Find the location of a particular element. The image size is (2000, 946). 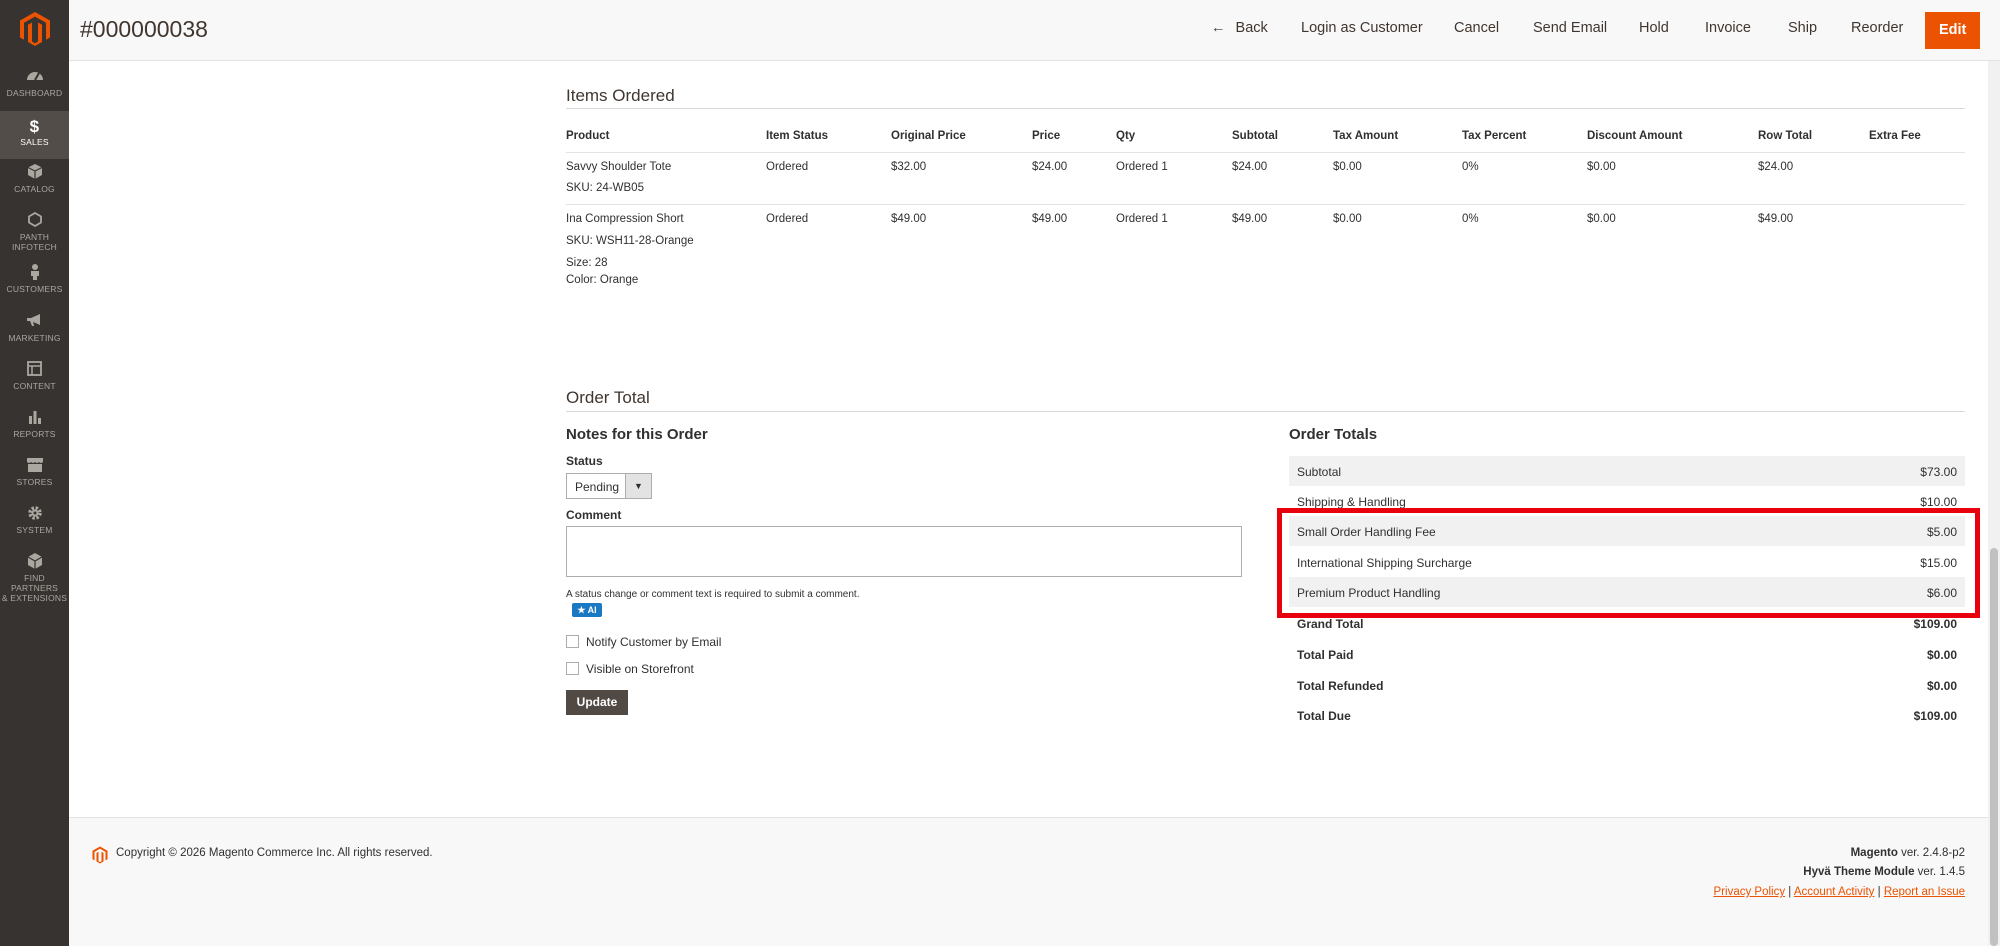

gear-icon is located at coordinates (34, 515).